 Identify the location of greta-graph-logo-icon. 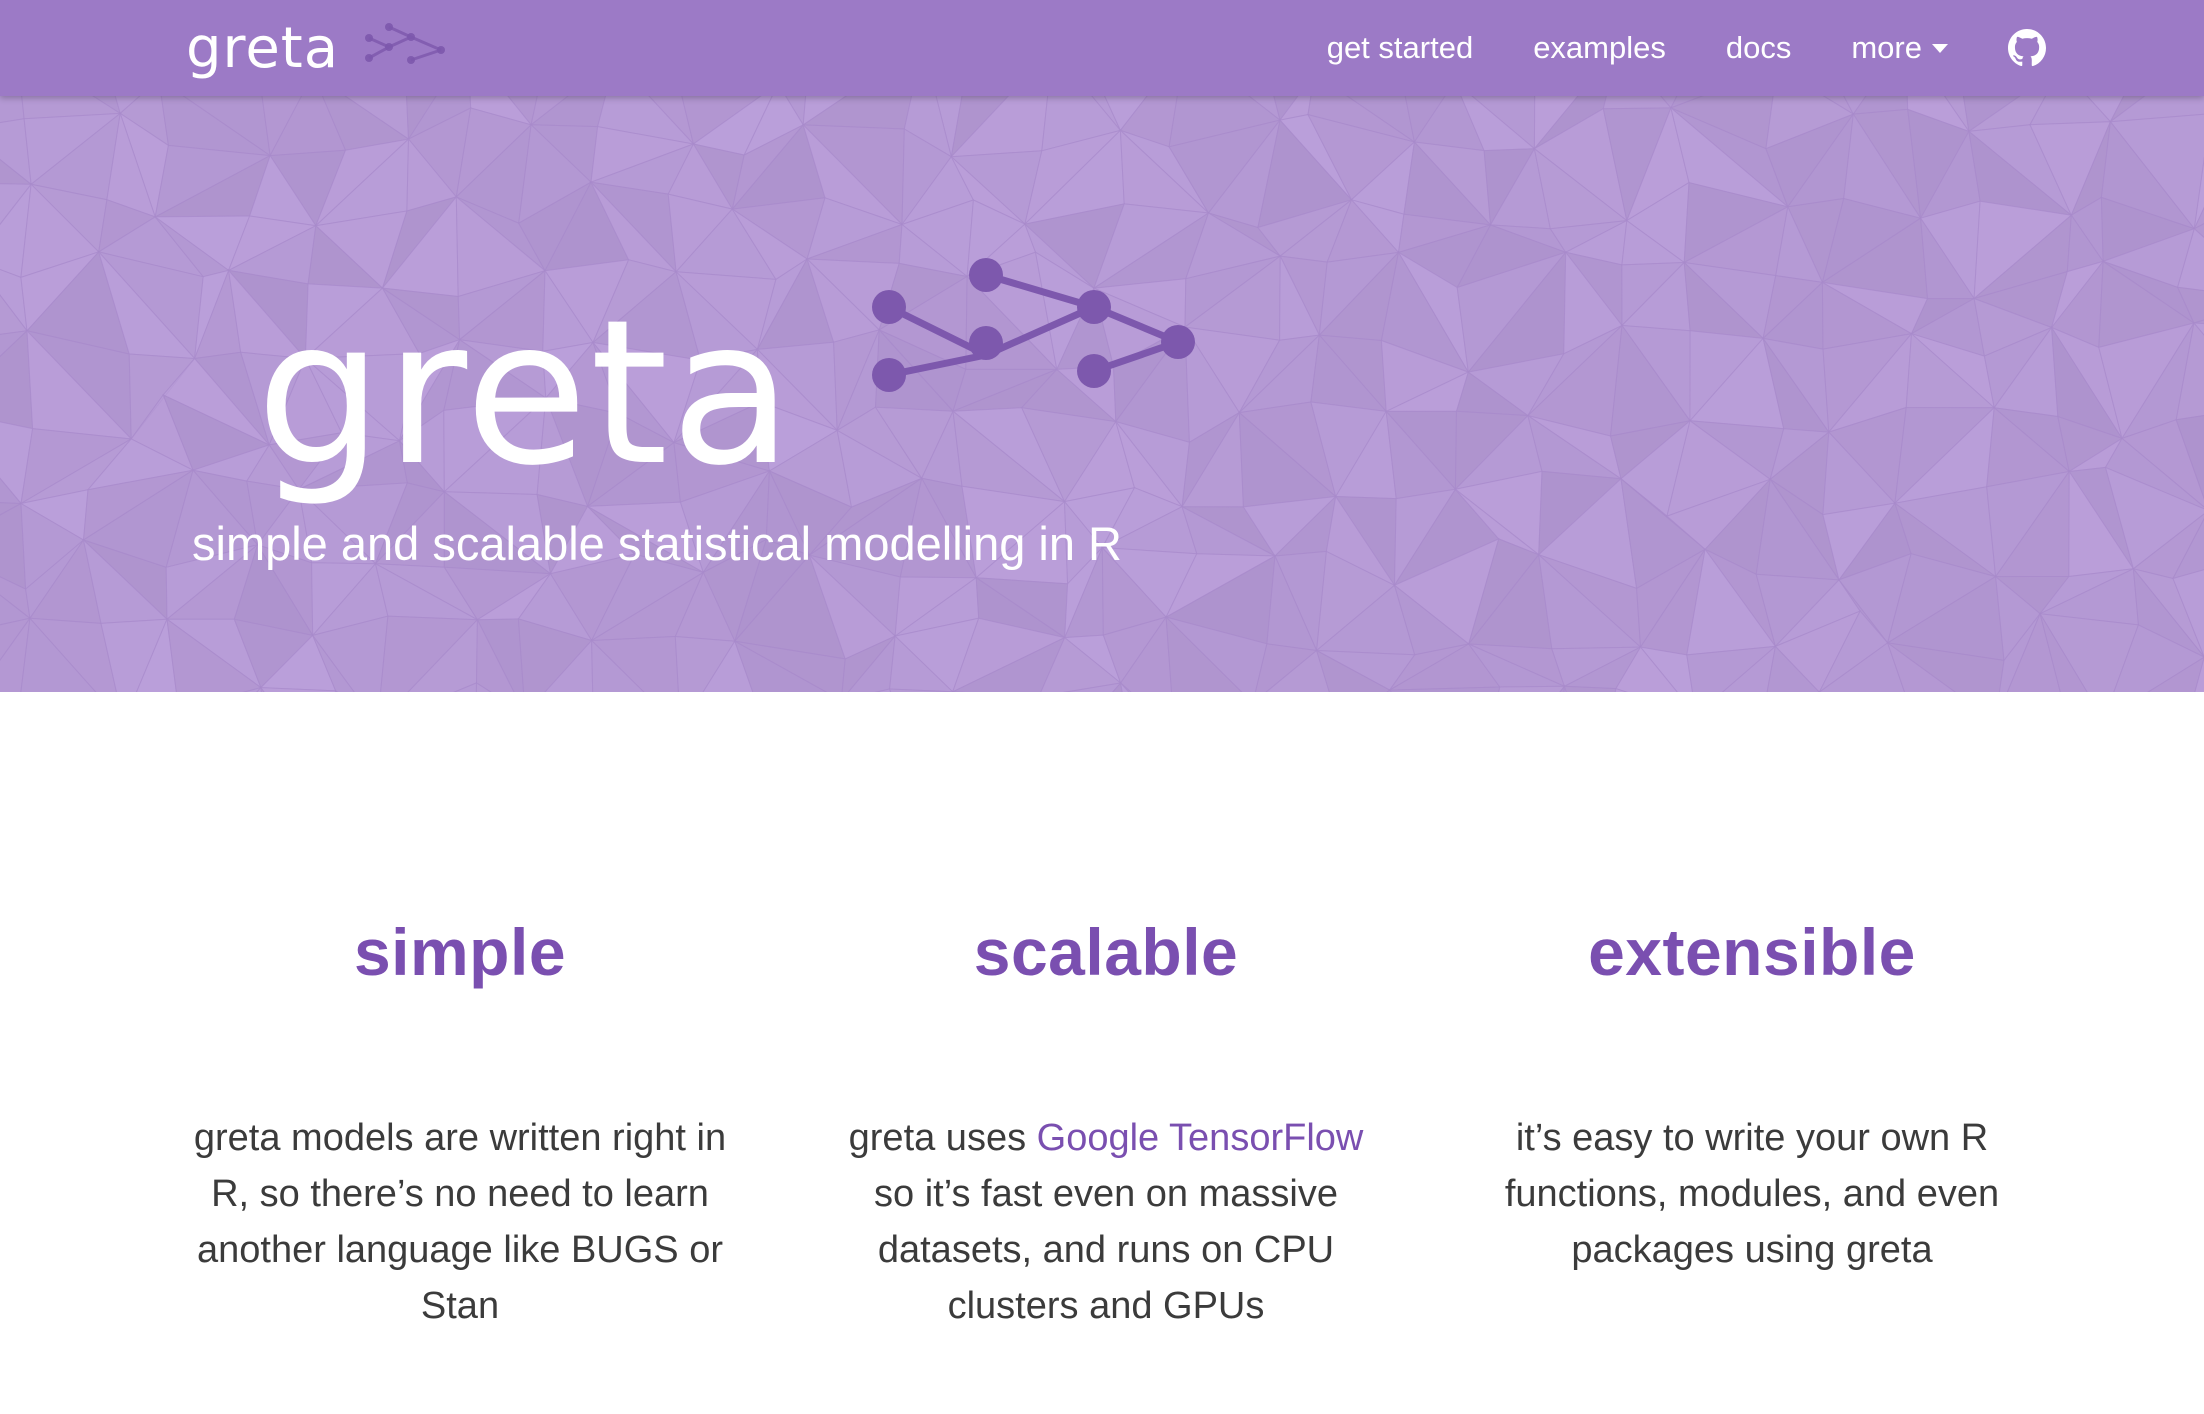
(405, 43).